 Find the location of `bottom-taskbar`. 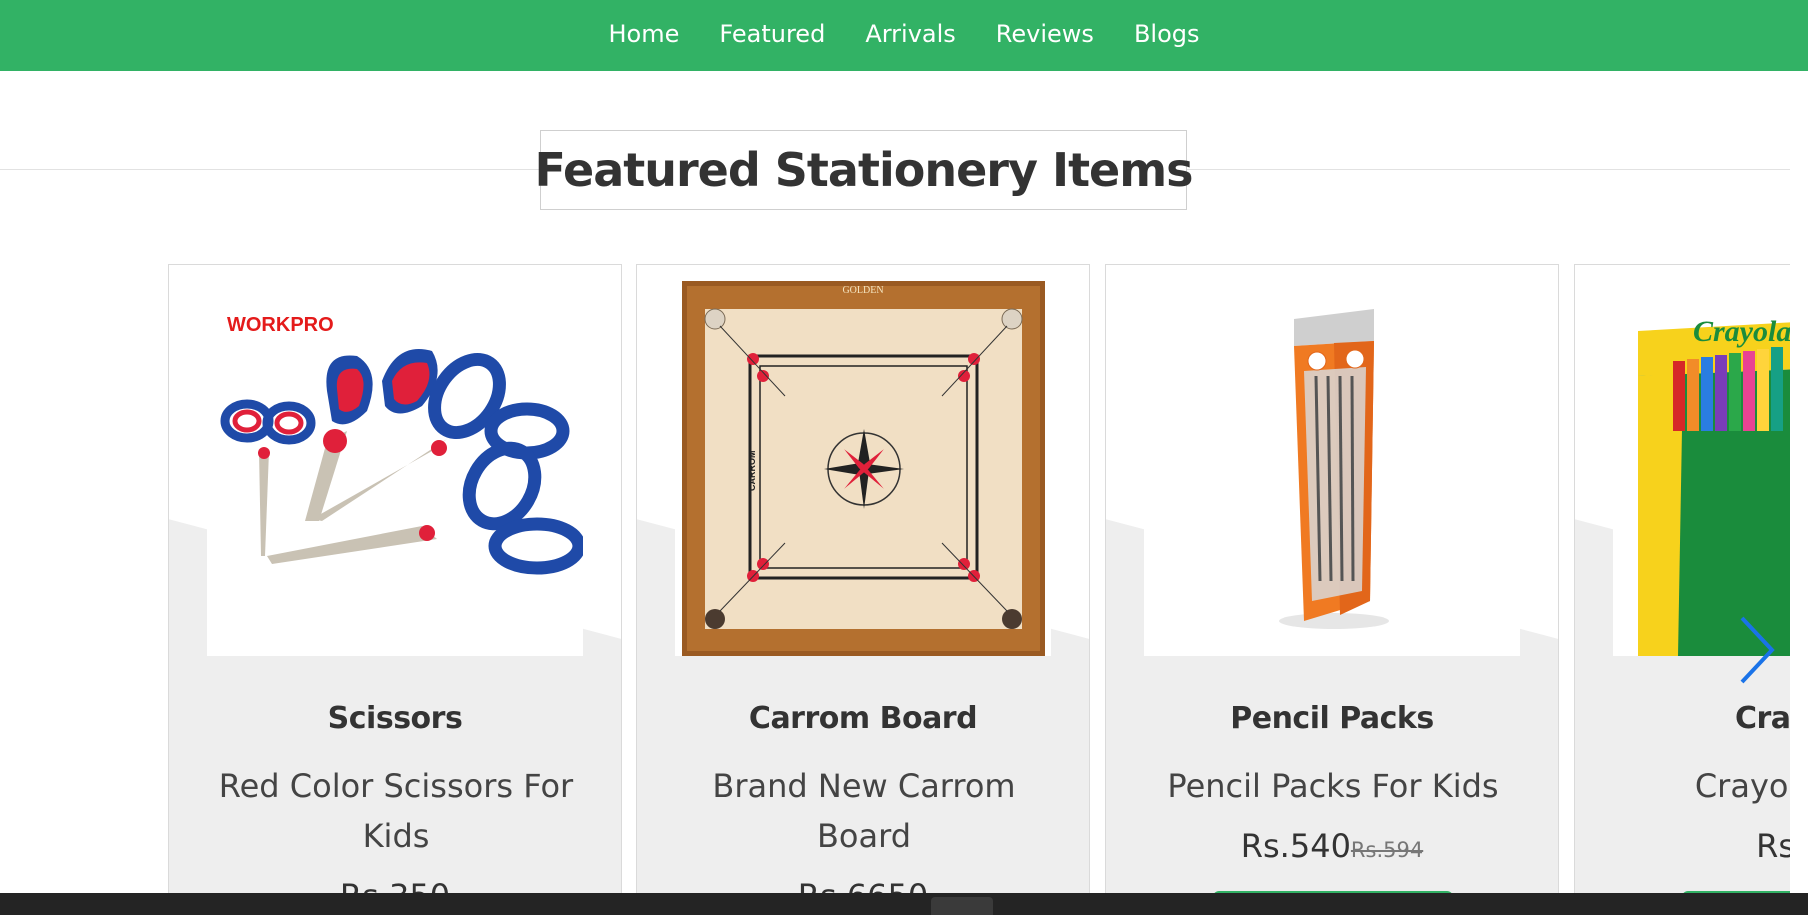

bottom-taskbar is located at coordinates (904, 904).